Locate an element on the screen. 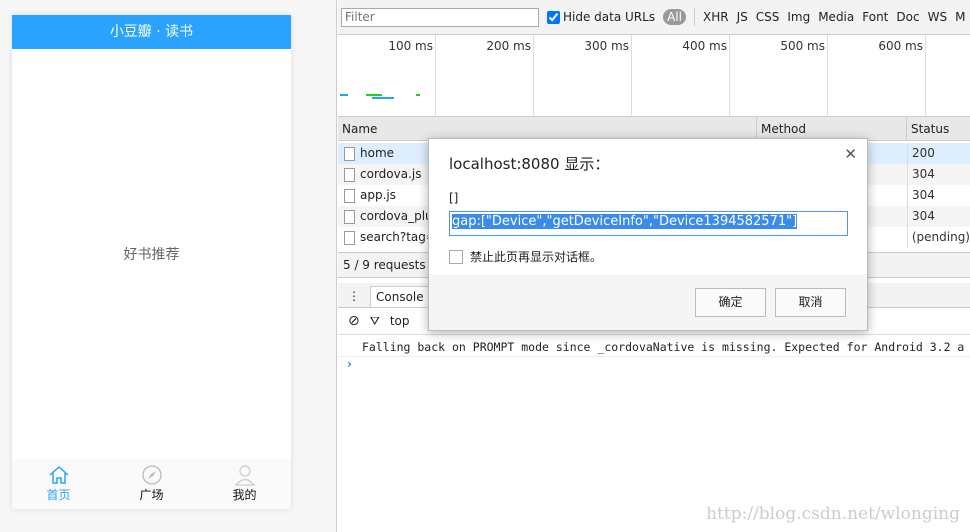 This screenshot has width=970, height=532. column-name: Name is located at coordinates (547, 128).